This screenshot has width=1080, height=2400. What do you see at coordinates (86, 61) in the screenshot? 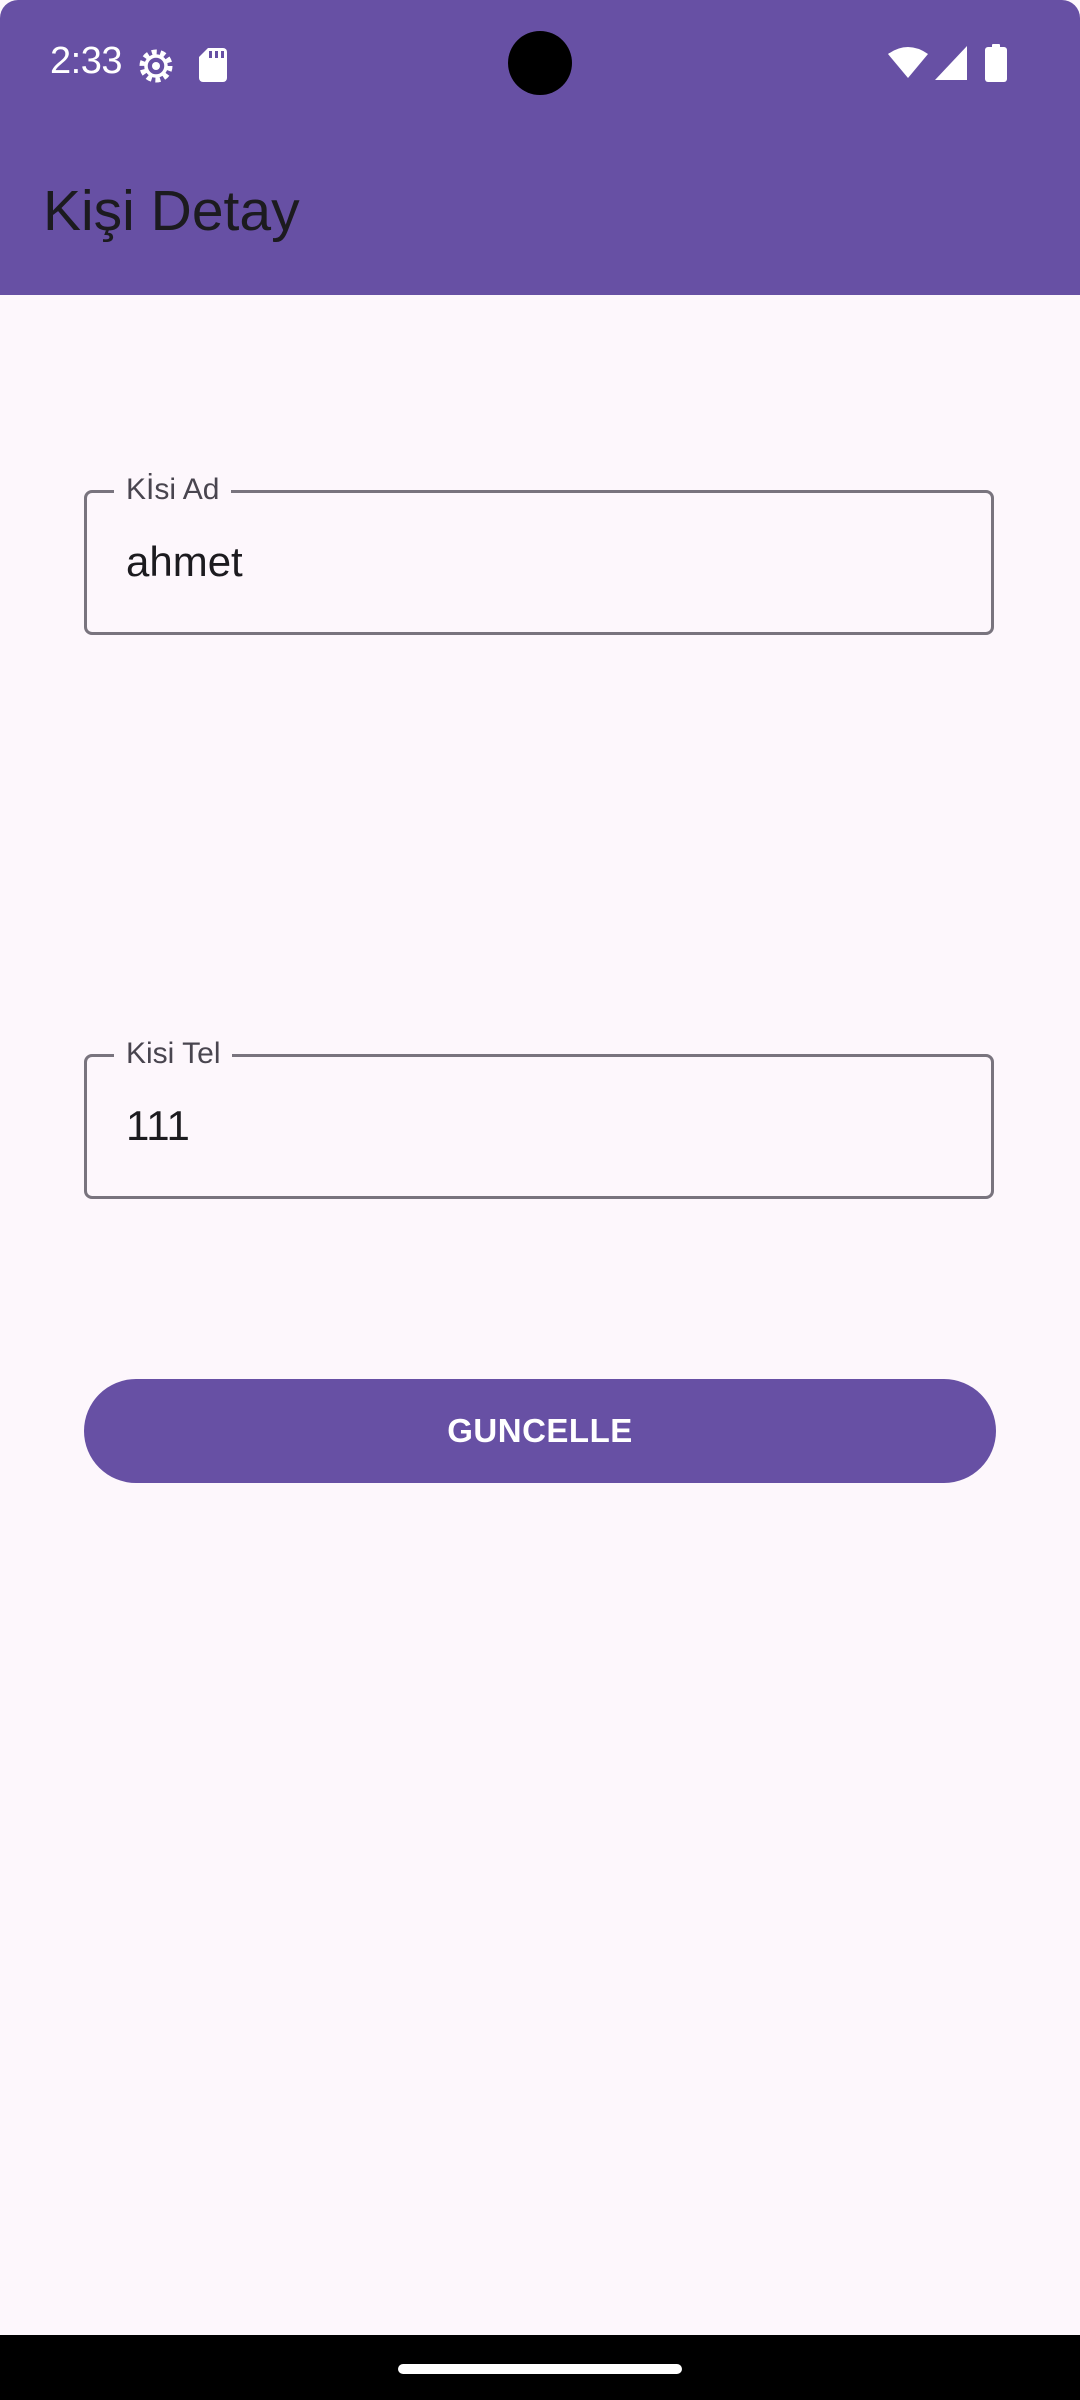
I see `status-time: 2:33` at bounding box center [86, 61].